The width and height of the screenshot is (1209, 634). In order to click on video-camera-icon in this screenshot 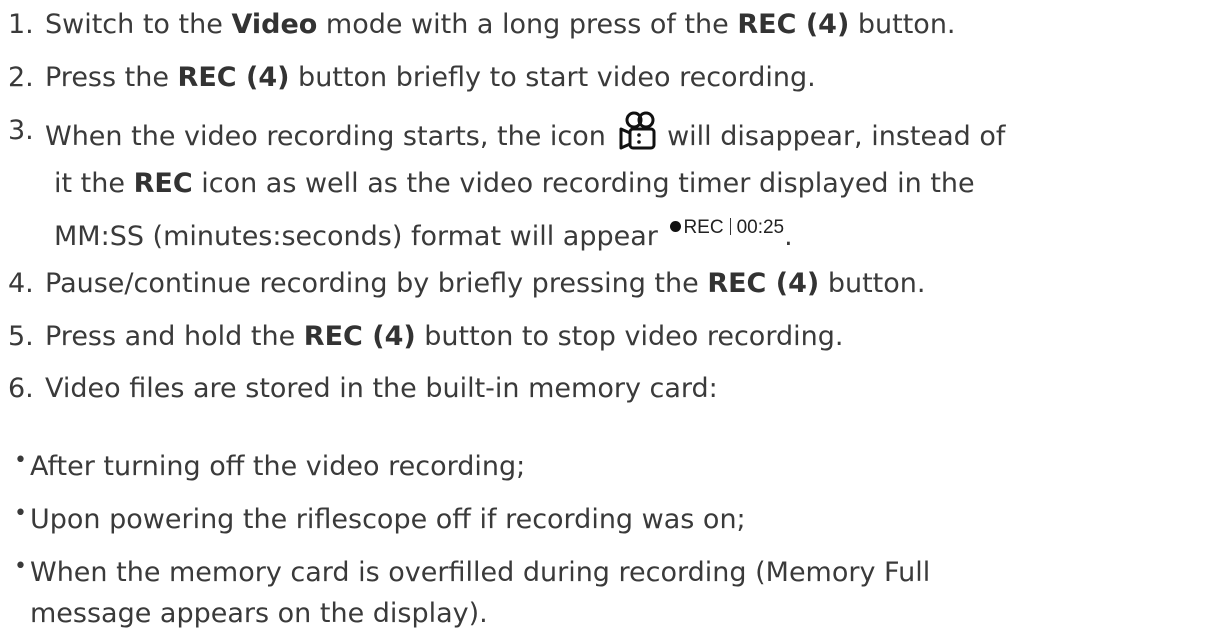, I will do `click(637, 130)`.